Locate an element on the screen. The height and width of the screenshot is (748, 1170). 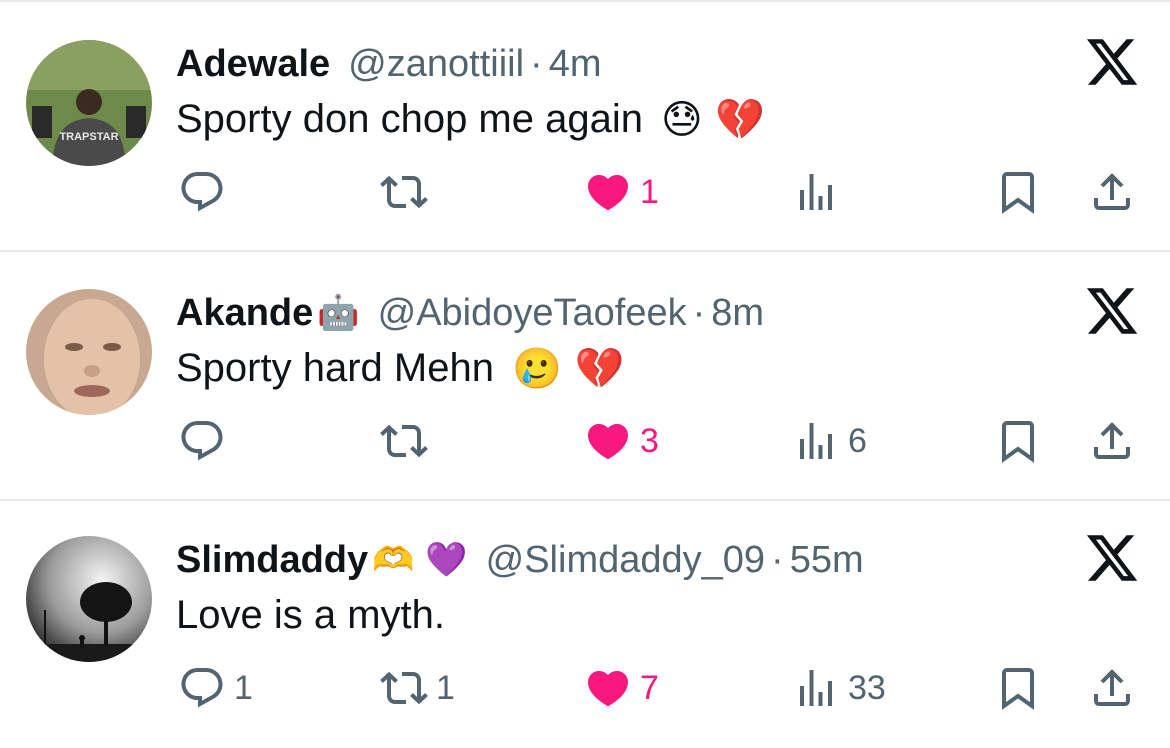
tweet-actions: 1 is located at coordinates (585, 192).